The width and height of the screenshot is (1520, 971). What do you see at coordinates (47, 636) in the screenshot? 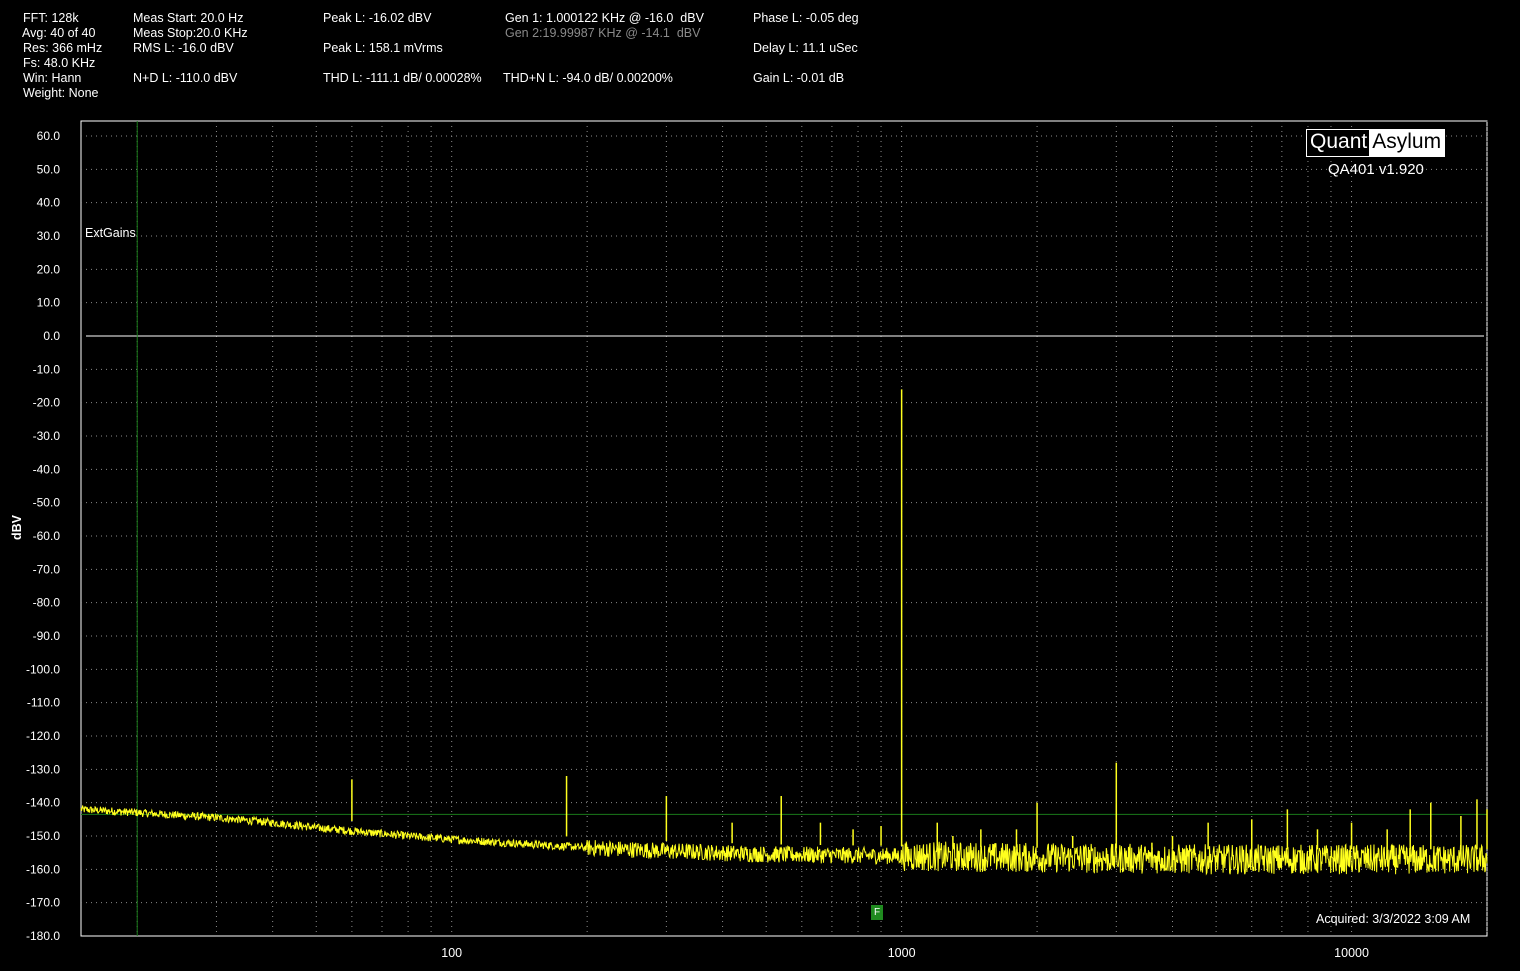
I see `y-tick-label: -90.0` at bounding box center [47, 636].